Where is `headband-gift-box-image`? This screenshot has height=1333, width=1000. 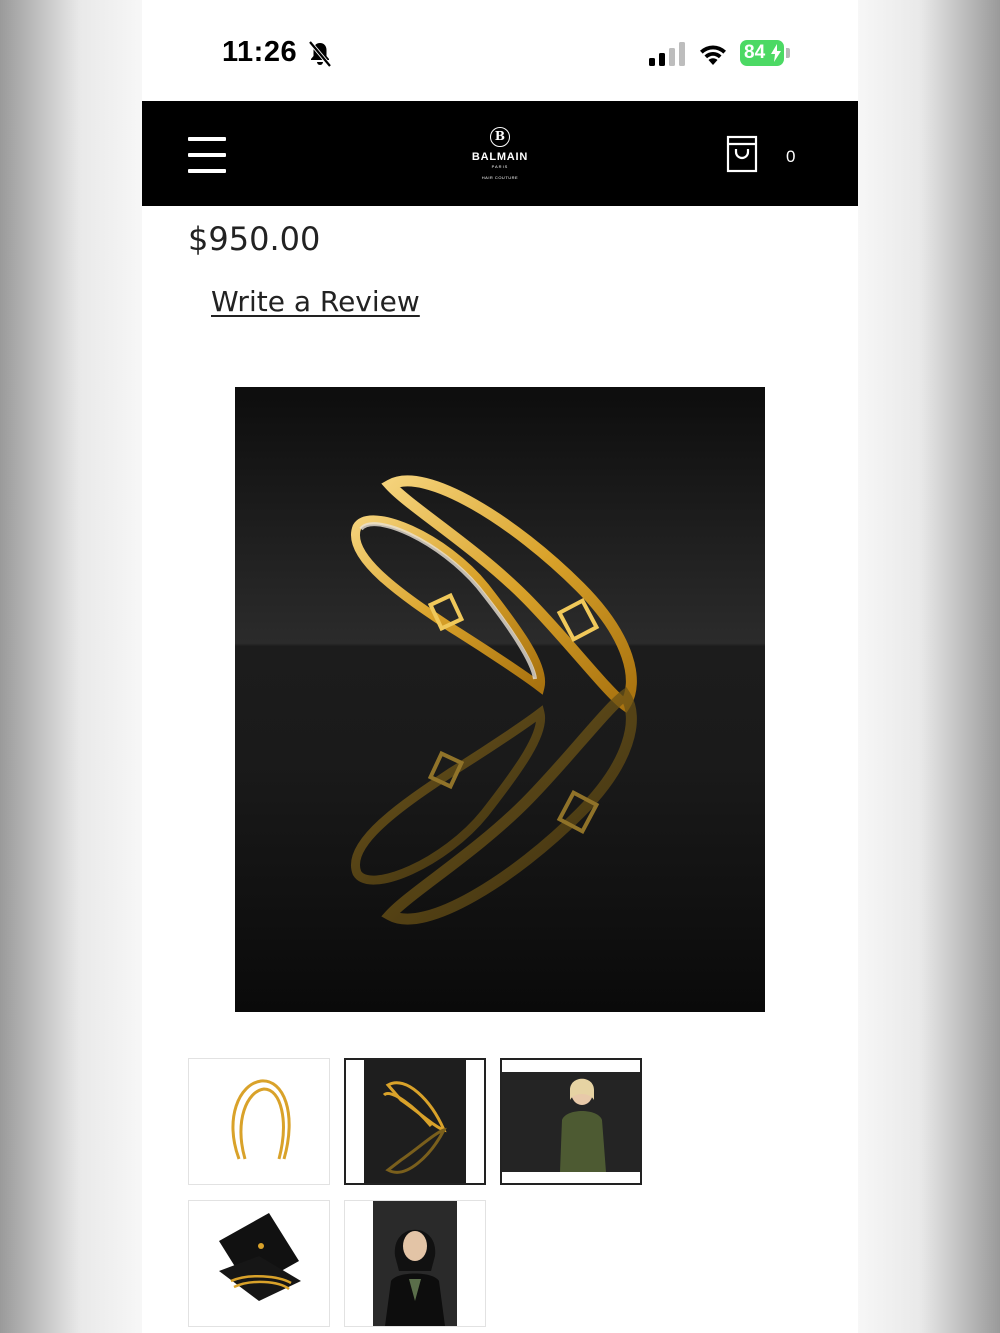 headband-gift-box-image is located at coordinates (260, 1257).